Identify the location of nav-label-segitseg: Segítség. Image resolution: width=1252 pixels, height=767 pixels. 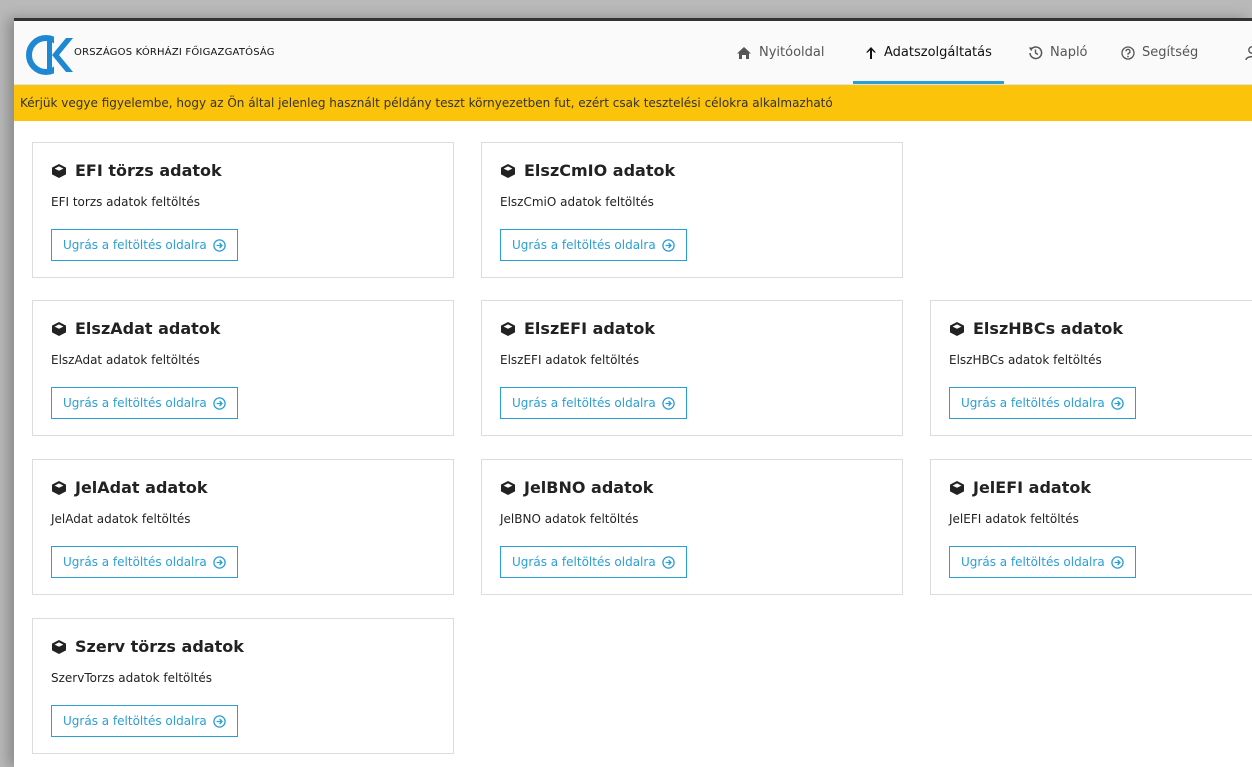
(1170, 52).